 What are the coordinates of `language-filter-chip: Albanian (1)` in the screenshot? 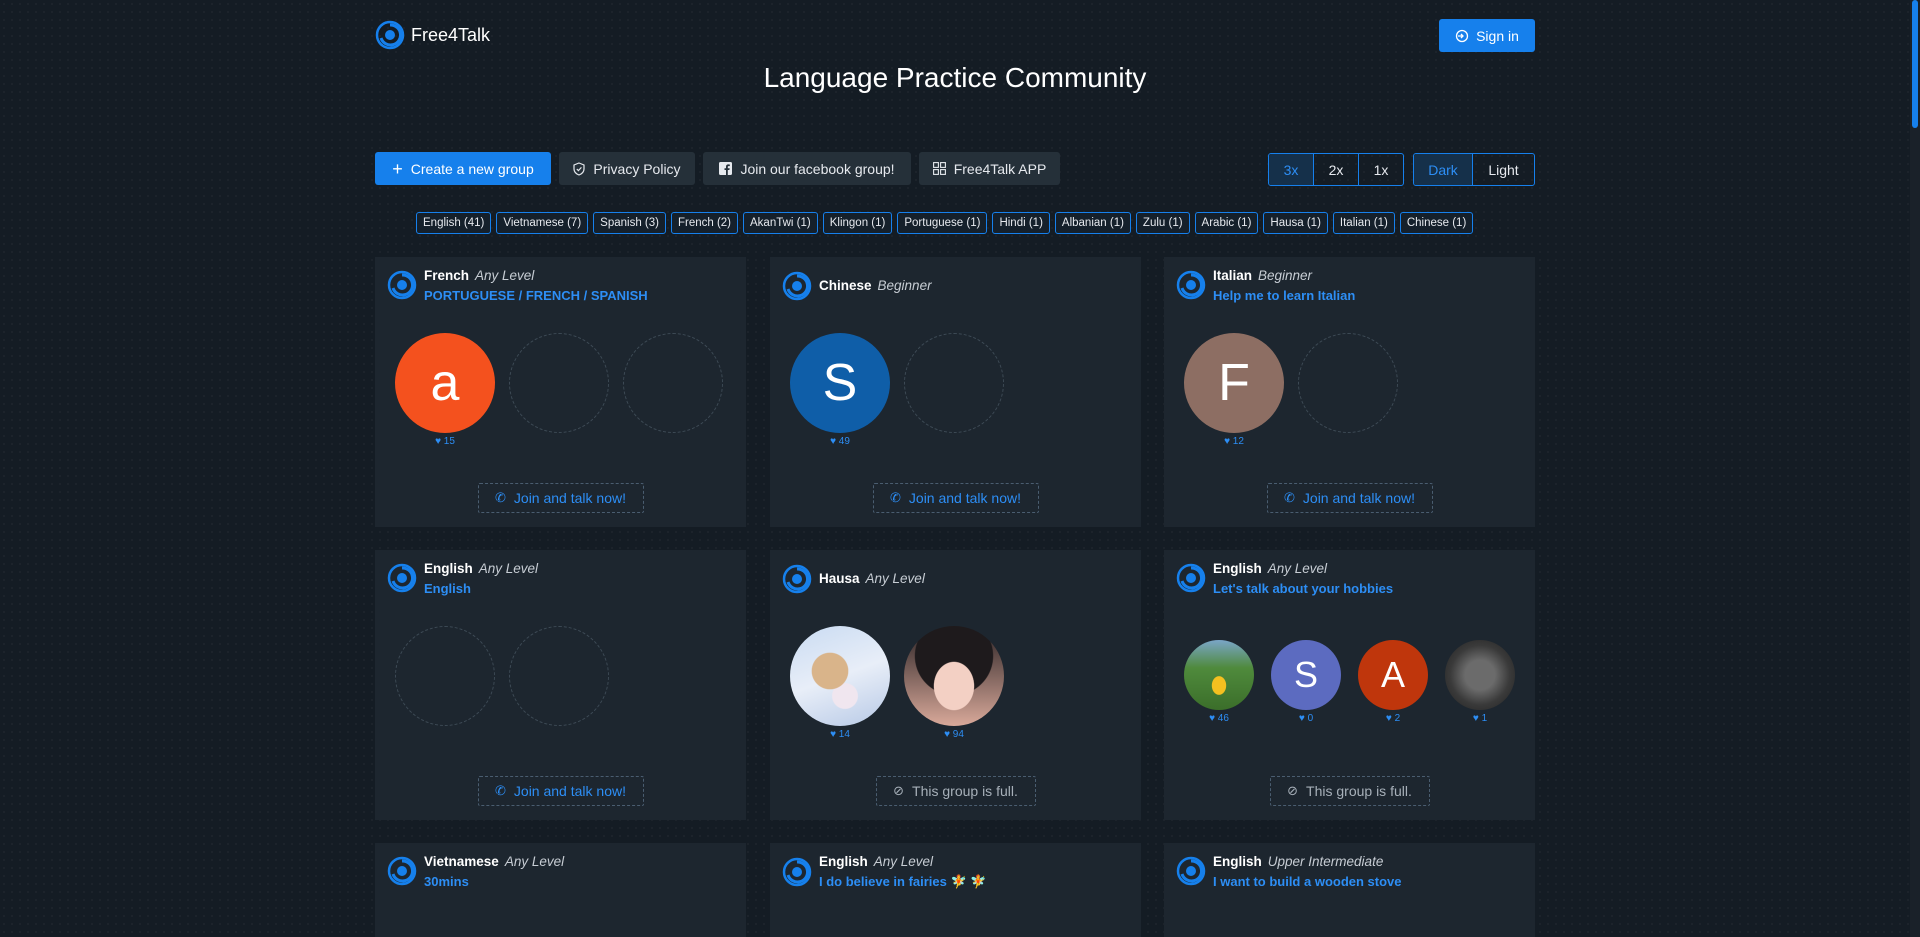 It's located at (1092, 223).